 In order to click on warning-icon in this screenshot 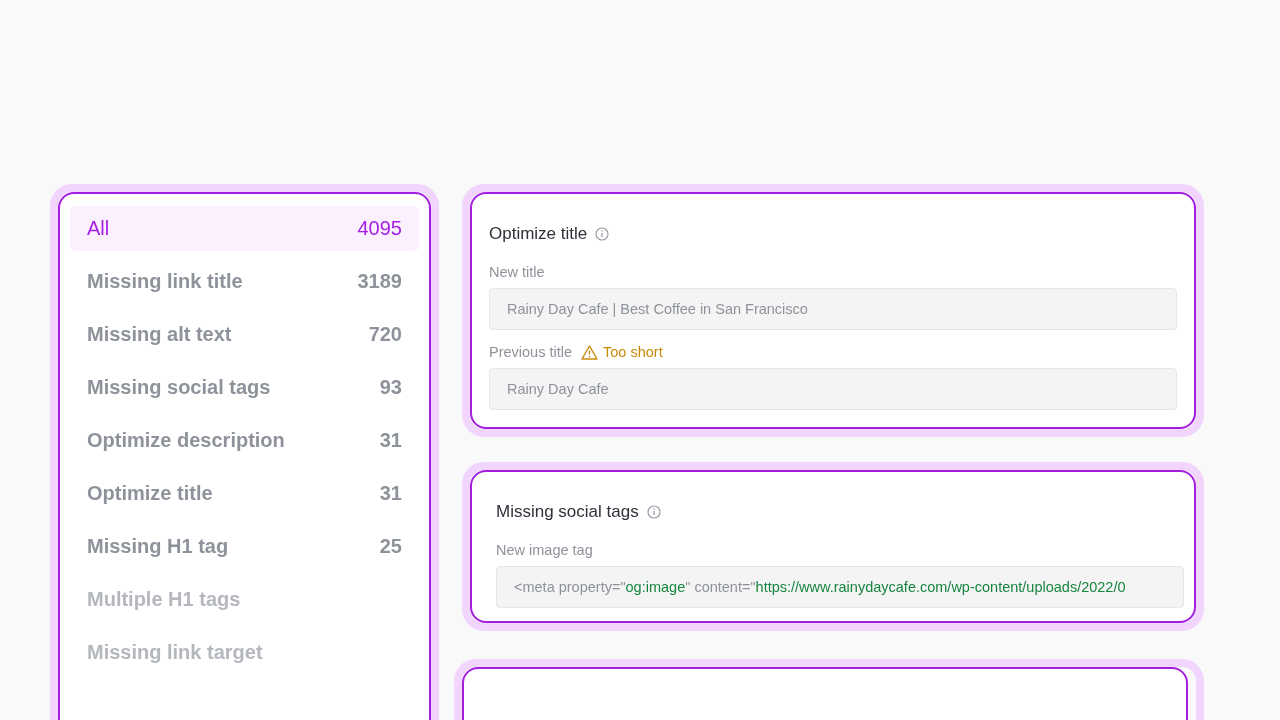, I will do `click(589, 352)`.